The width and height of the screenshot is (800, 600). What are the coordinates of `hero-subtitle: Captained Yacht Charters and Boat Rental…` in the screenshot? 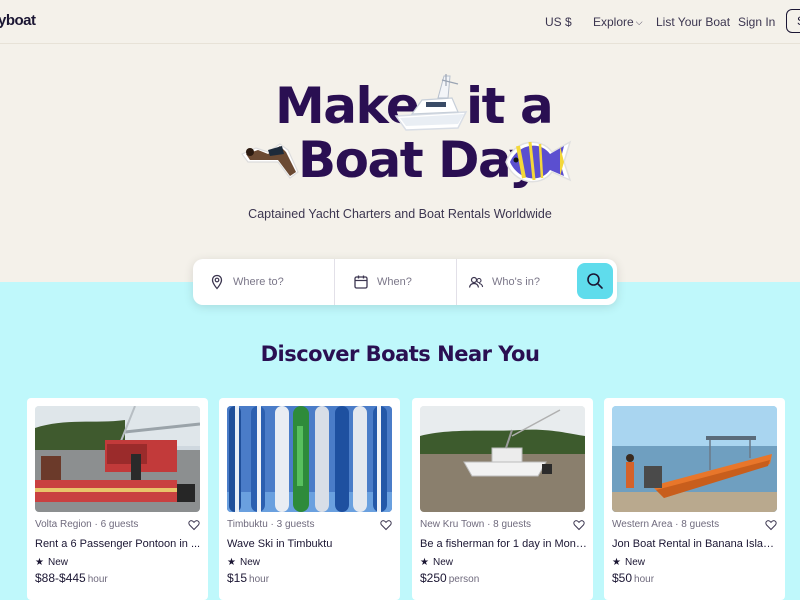 It's located at (400, 214).